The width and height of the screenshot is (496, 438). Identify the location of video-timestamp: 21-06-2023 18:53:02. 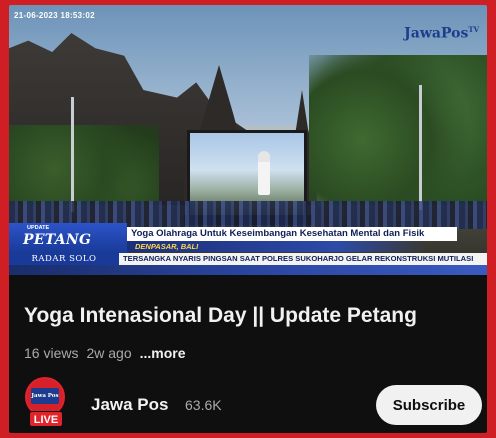
(54, 15).